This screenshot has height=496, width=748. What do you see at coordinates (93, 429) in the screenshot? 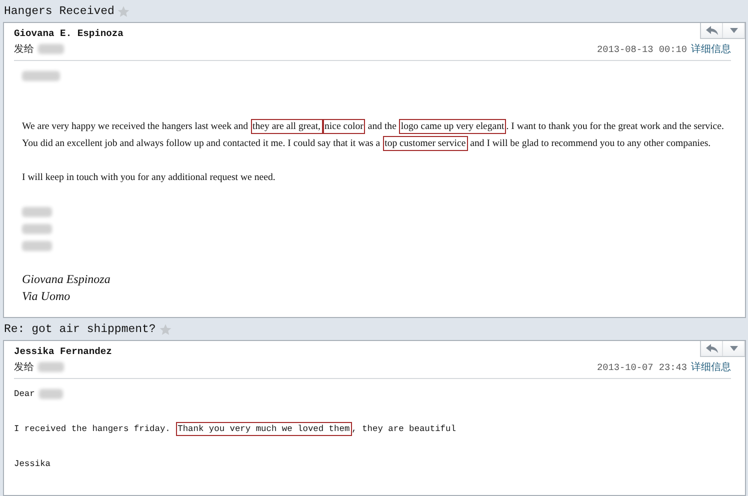
I see `body-text: I received the hangers friday.` at bounding box center [93, 429].